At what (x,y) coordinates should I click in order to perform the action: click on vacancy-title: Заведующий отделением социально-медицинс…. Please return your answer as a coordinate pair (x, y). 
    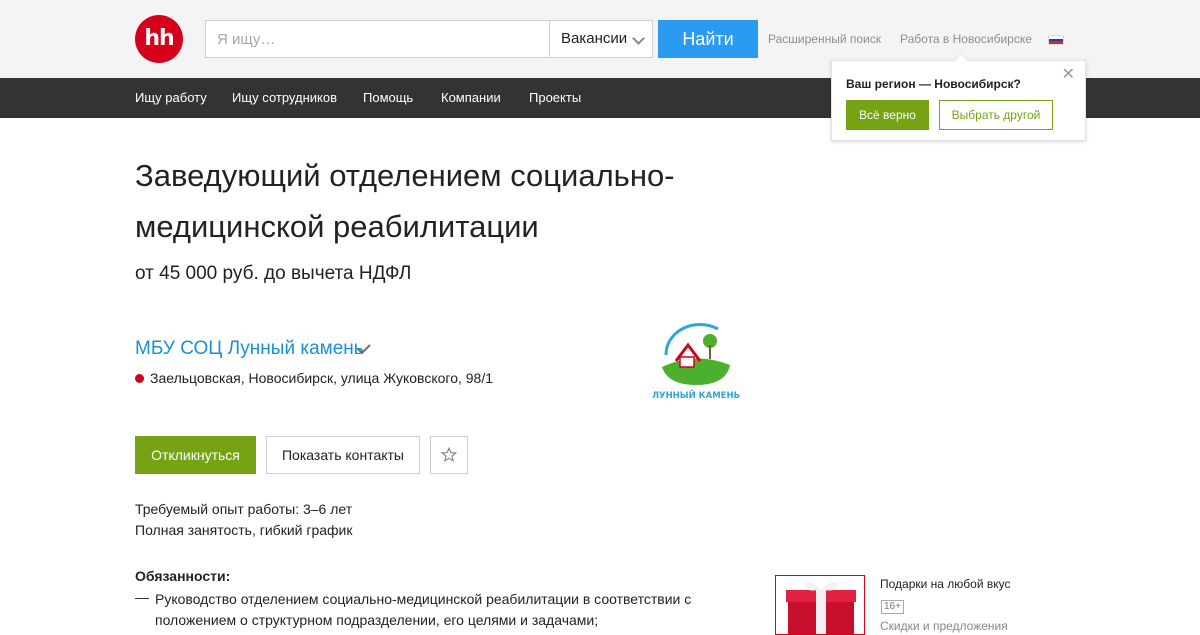
    Looking at the image, I should click on (405, 201).